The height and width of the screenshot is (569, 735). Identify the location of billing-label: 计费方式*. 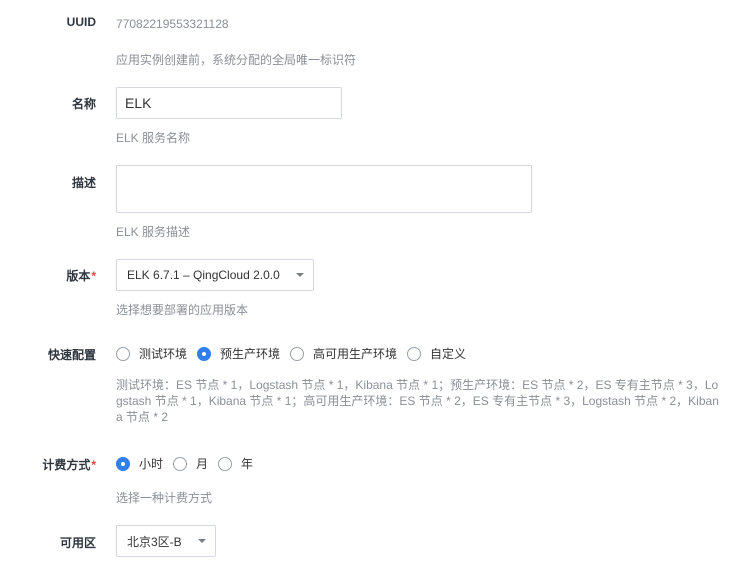
(48, 464).